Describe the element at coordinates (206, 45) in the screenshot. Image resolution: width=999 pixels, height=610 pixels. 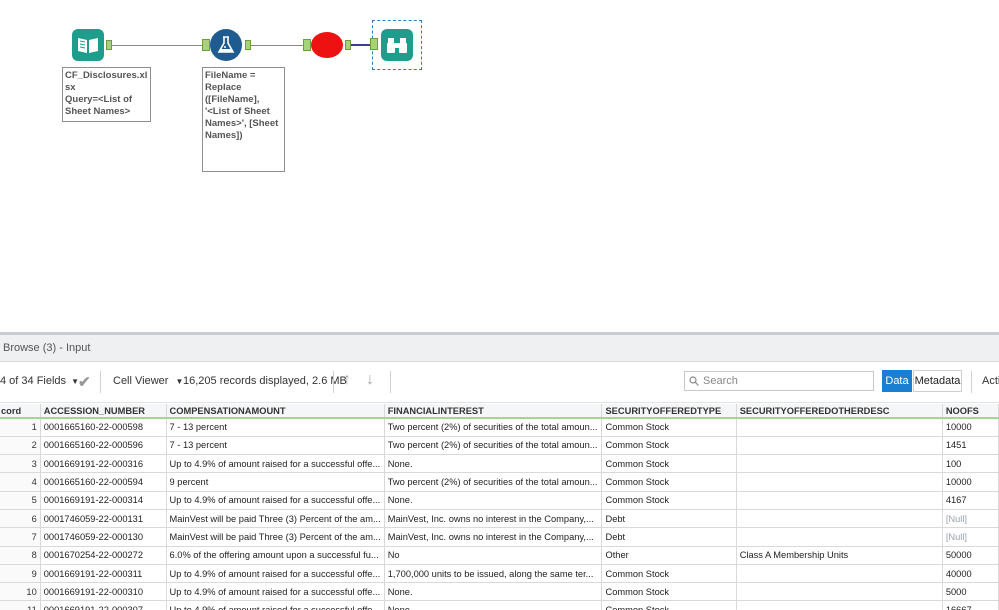
I see `formula-input-anchor` at that location.